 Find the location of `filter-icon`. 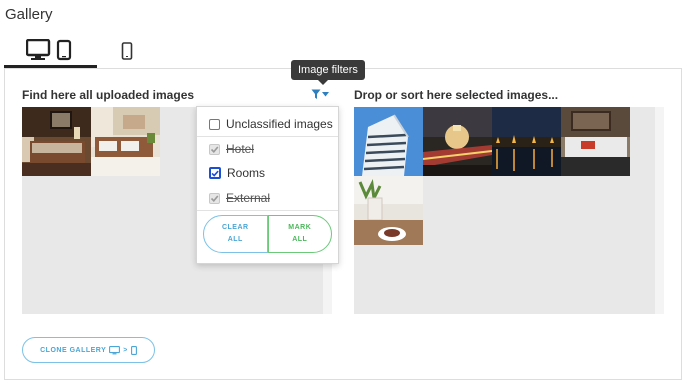

filter-icon is located at coordinates (316, 94).